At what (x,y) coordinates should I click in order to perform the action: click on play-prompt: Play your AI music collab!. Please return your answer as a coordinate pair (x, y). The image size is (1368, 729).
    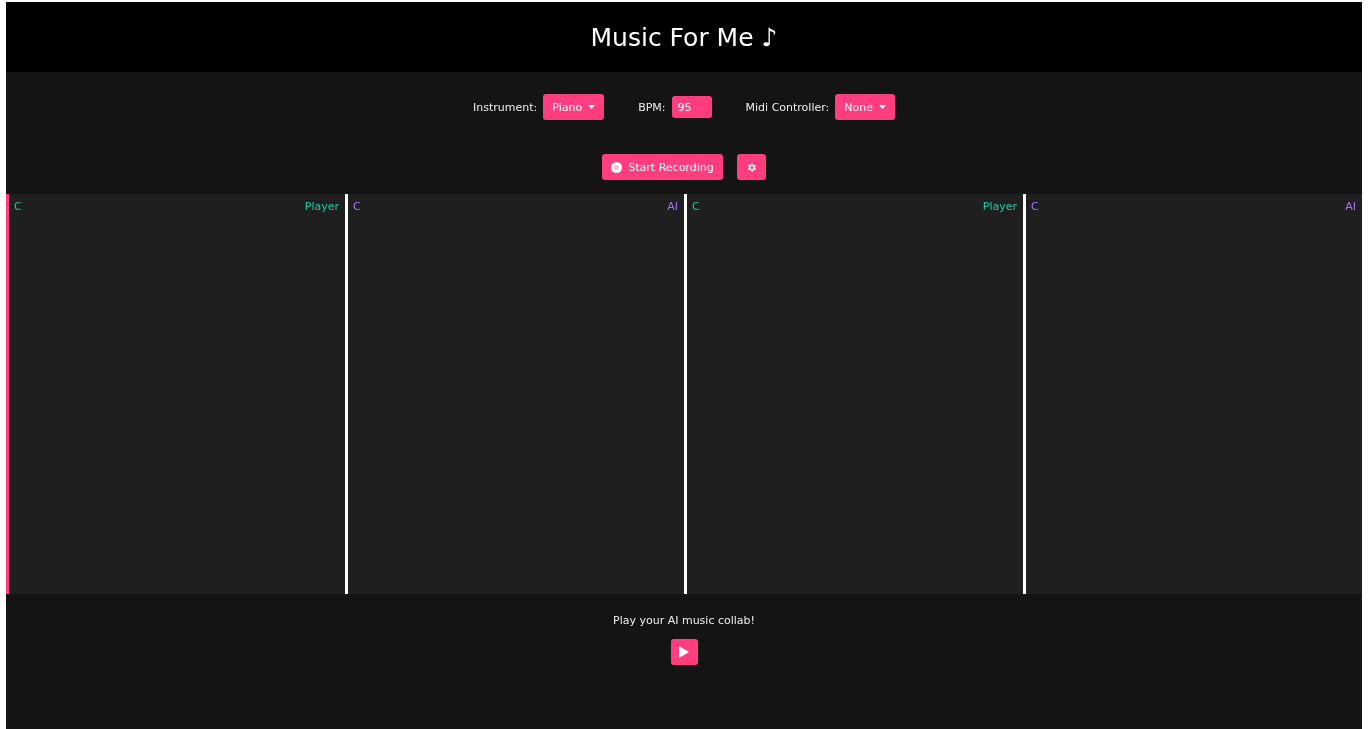
    Looking at the image, I should click on (684, 620).